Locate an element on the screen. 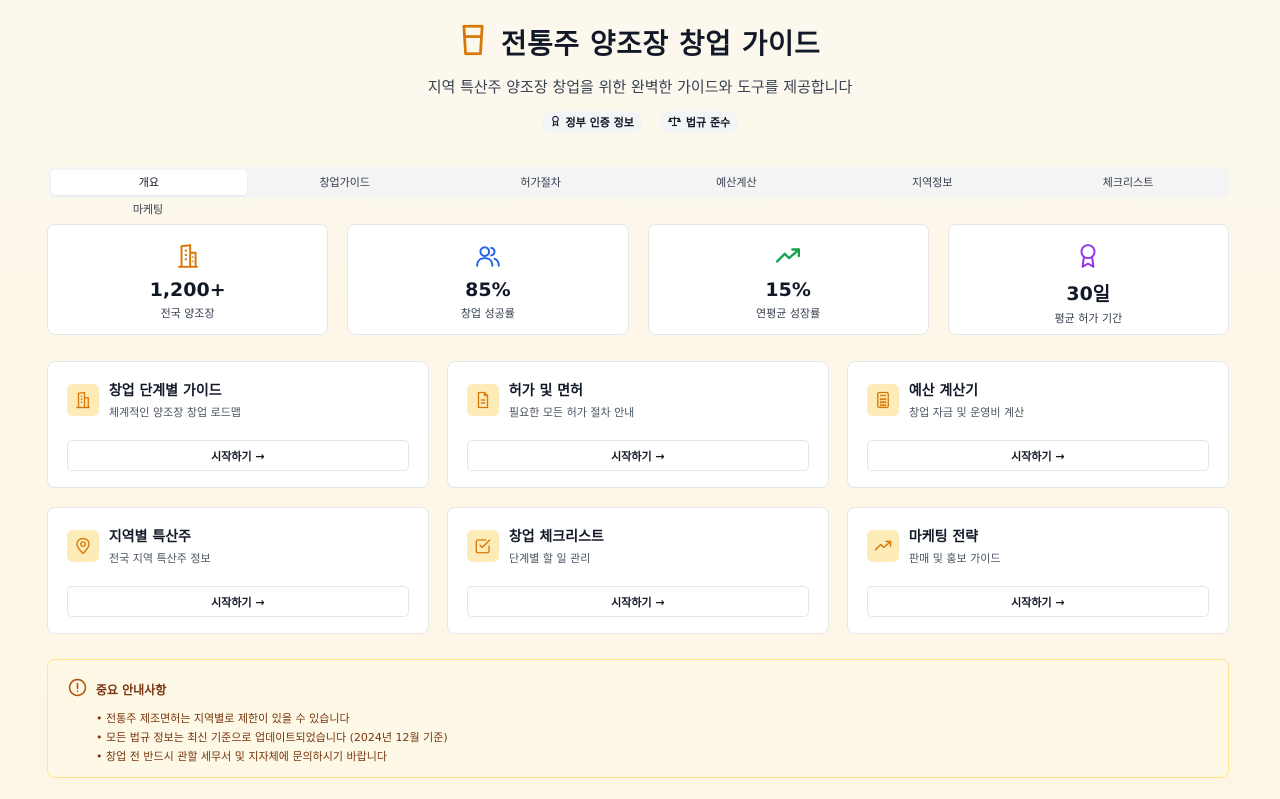 This screenshot has height=799, width=1280. badge-label: 정부 인증 정보 is located at coordinates (600, 122).